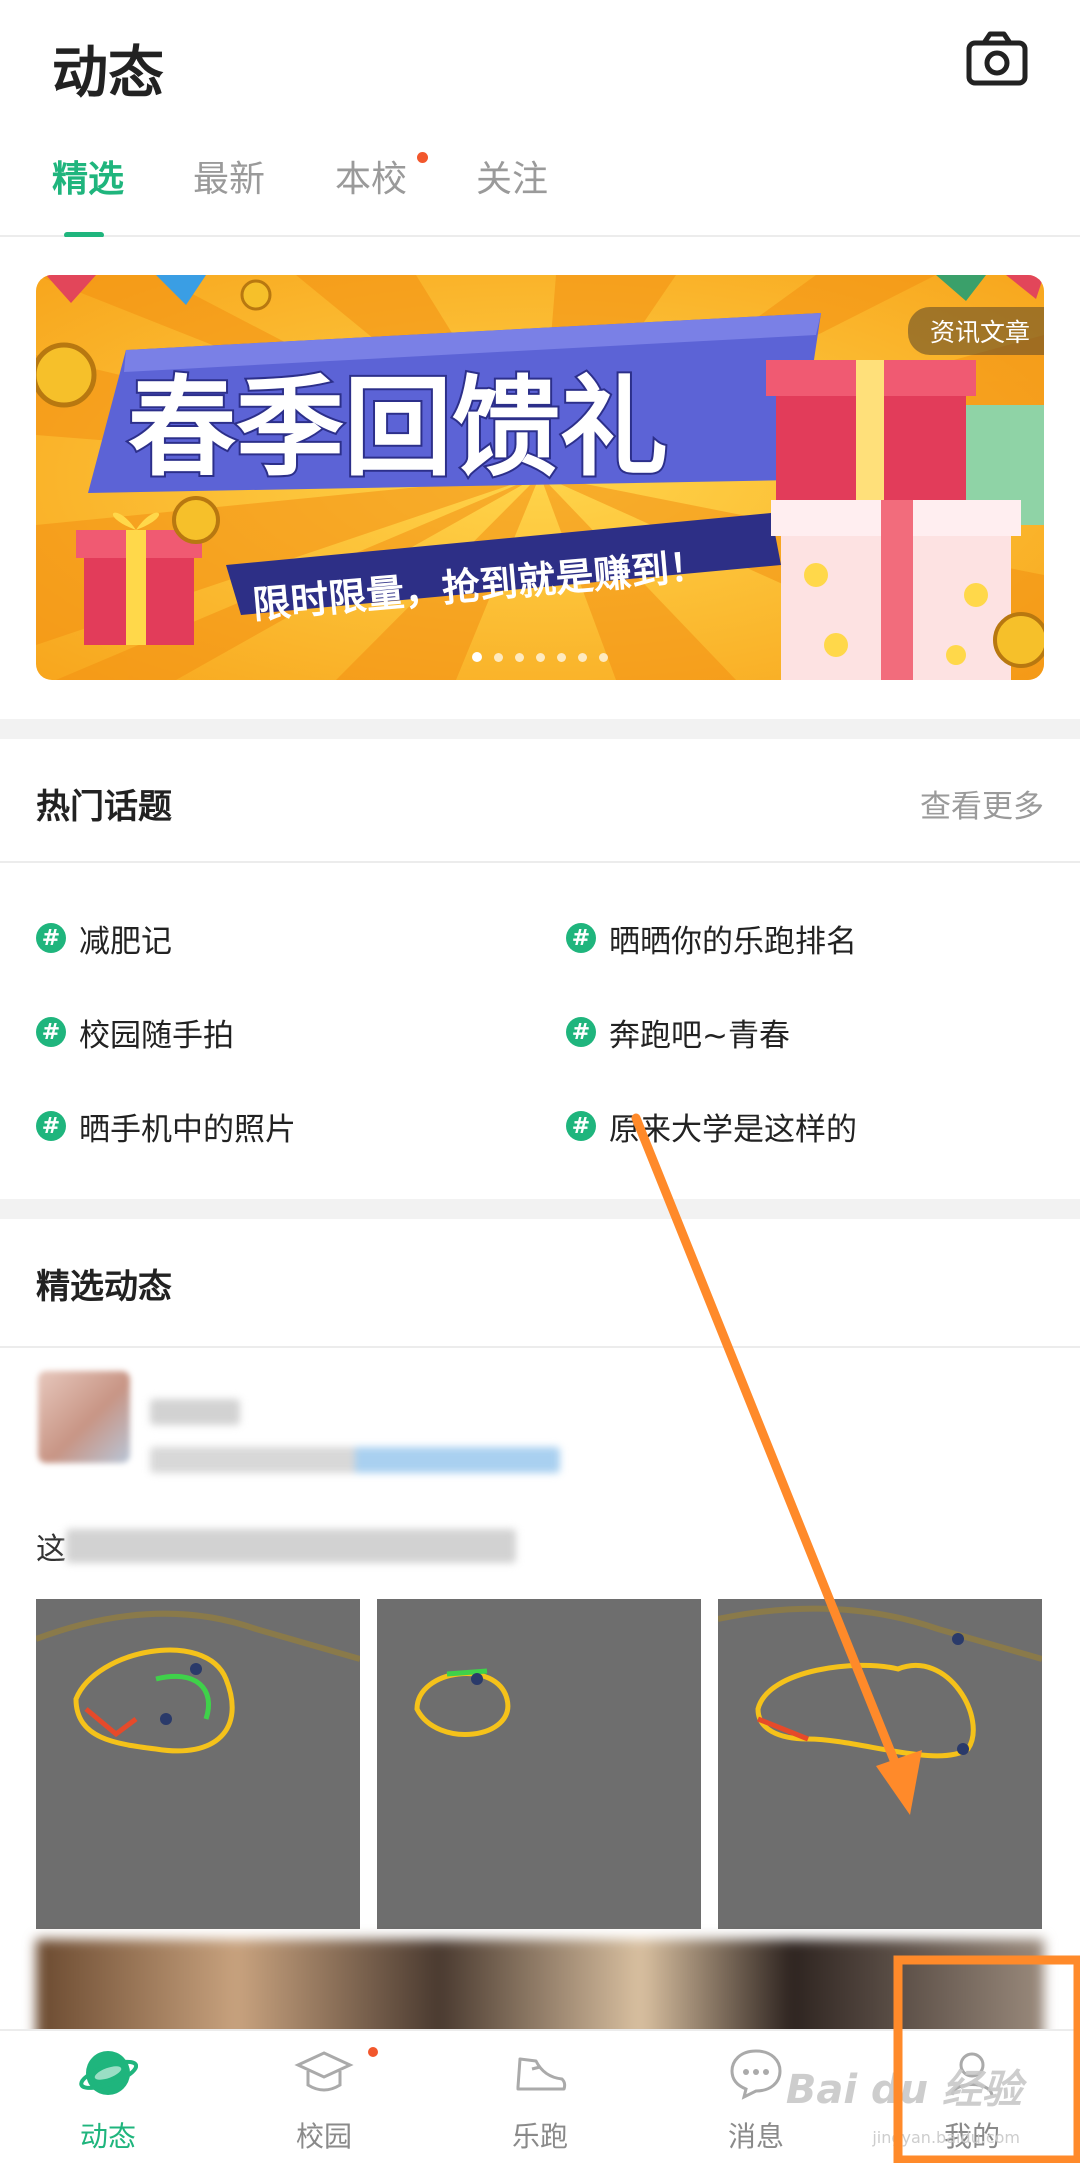 This screenshot has width=1080, height=2163. Describe the element at coordinates (678, 1032) in the screenshot. I see `topic-item: # 奔跑吧~青春` at that location.